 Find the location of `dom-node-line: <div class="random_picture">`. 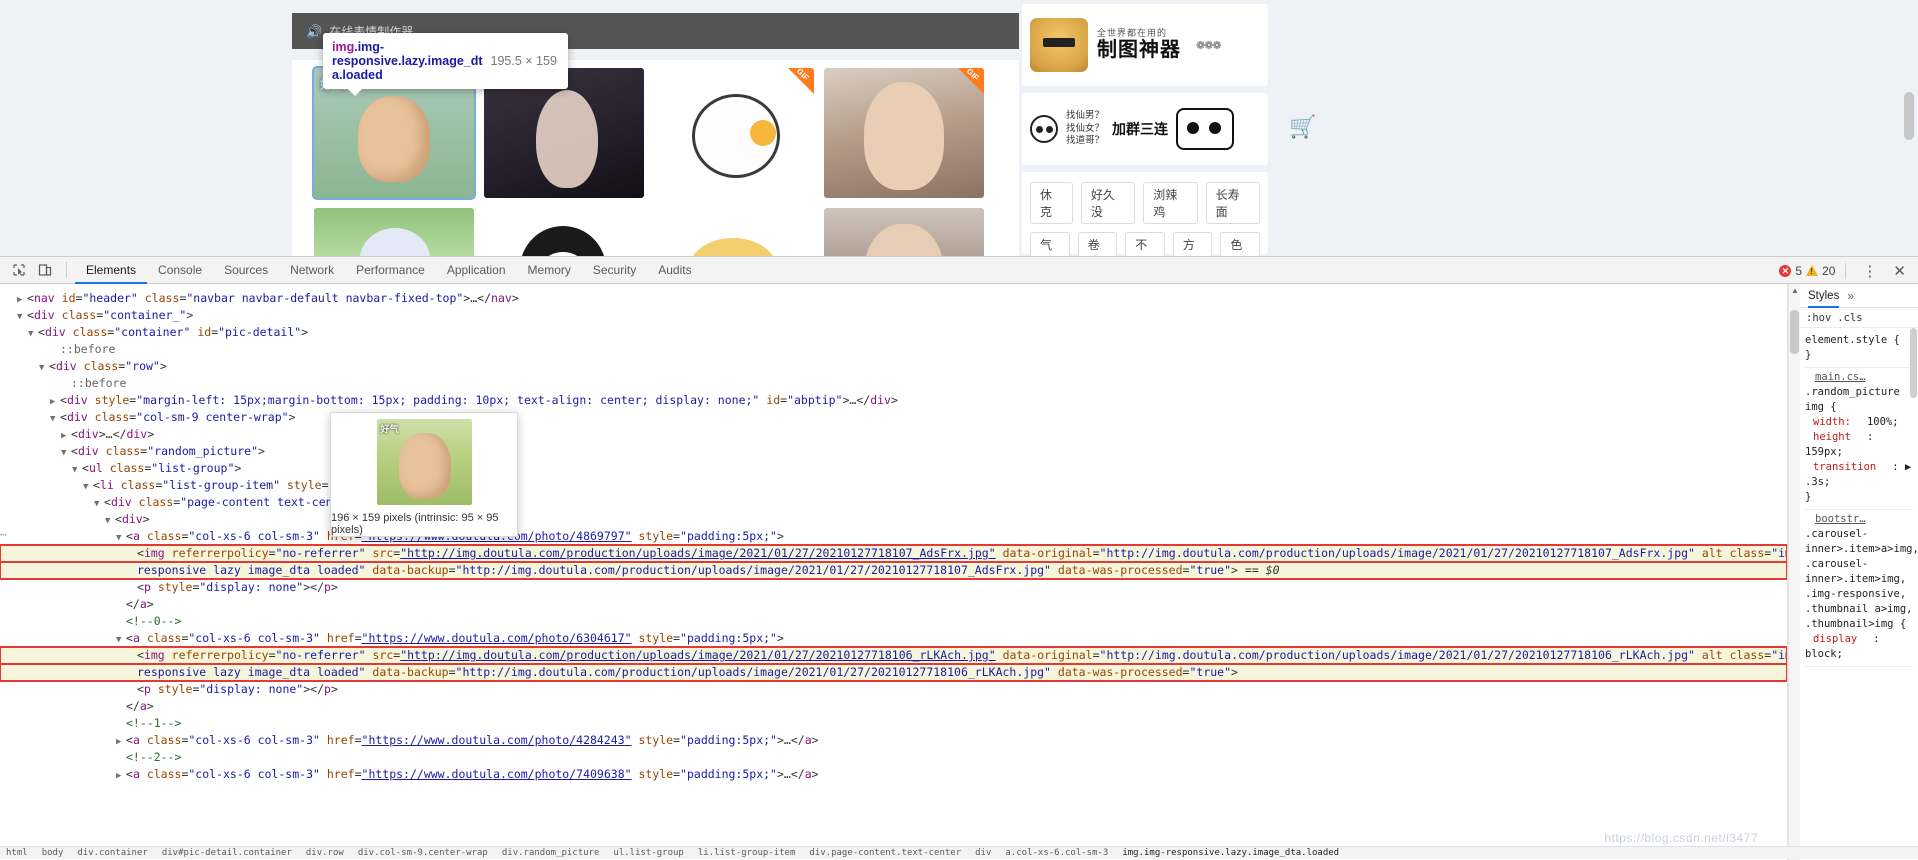

dom-node-line: <div class="random_picture"> is located at coordinates (893, 451).